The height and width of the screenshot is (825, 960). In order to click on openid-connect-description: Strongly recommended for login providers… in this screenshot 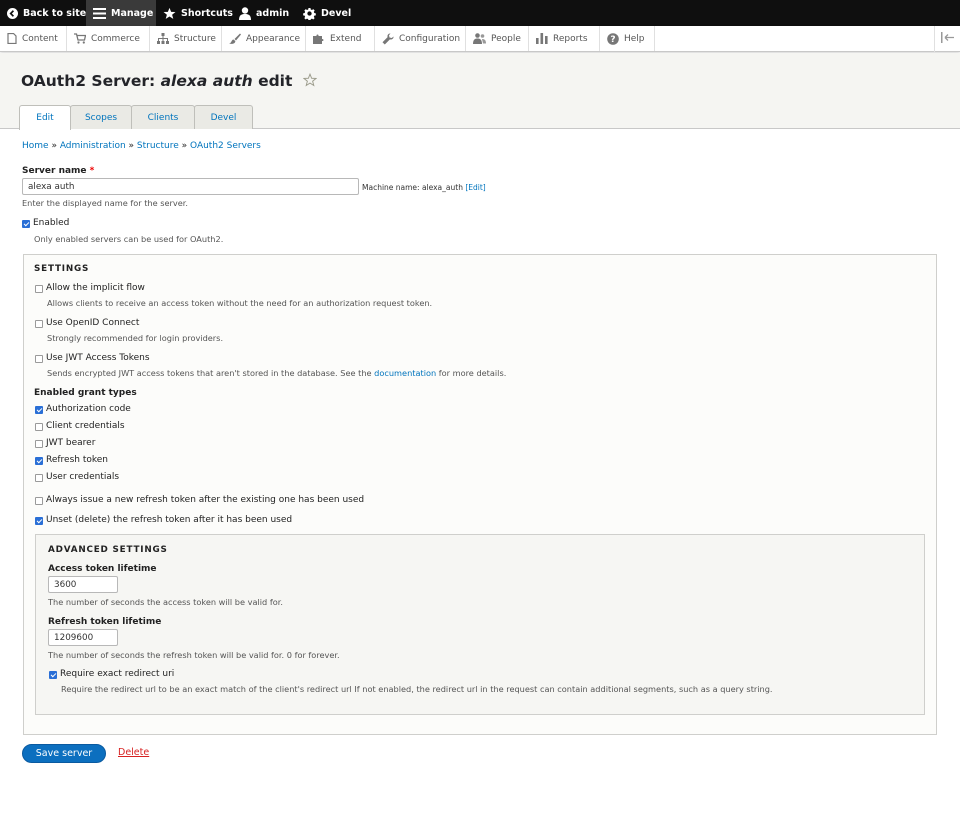, I will do `click(135, 338)`.